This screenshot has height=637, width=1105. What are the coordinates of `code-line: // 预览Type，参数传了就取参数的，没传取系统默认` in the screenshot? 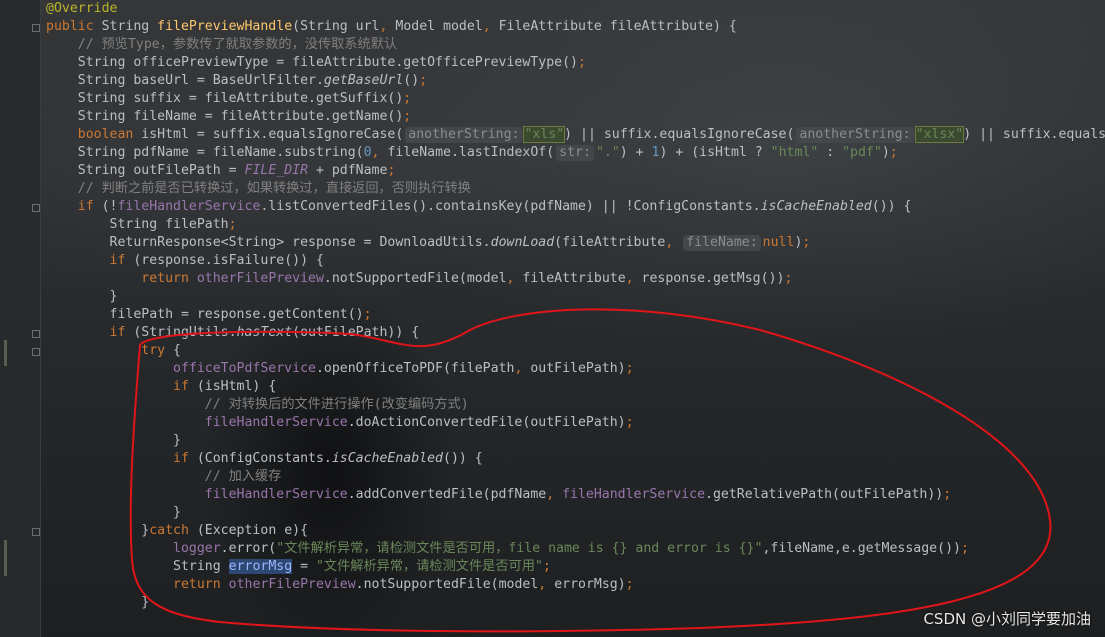 It's located at (575, 45).